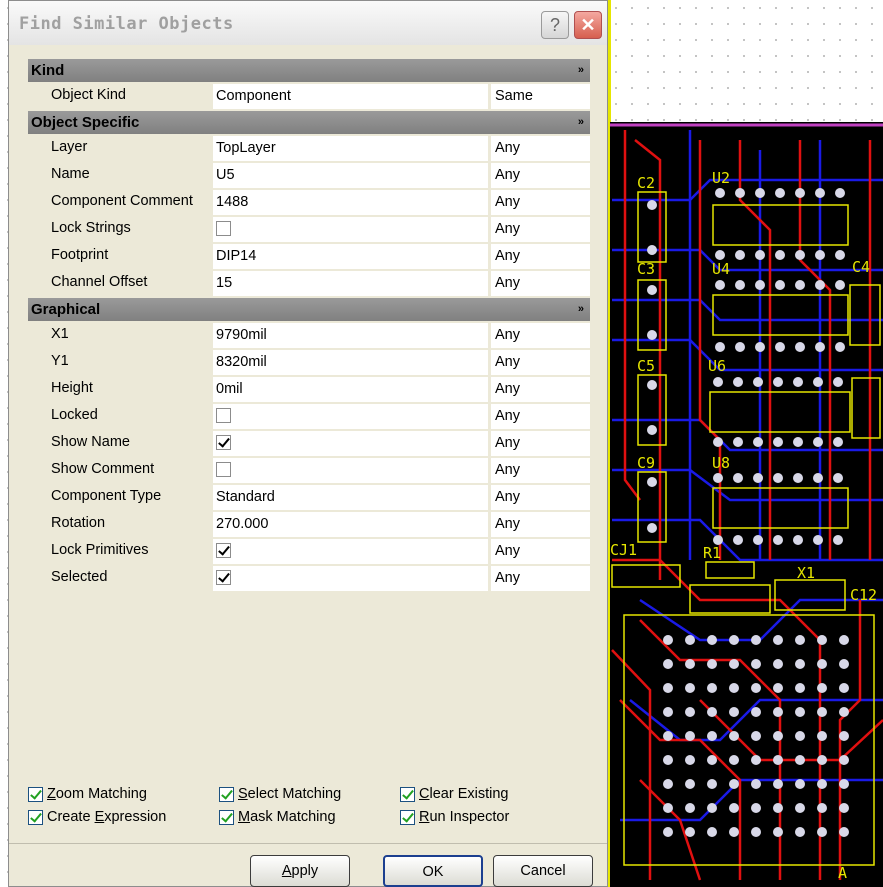 Image resolution: width=883 pixels, height=887 pixels. Describe the element at coordinates (540, 335) in the screenshot. I see `x1-mode: Any` at that location.